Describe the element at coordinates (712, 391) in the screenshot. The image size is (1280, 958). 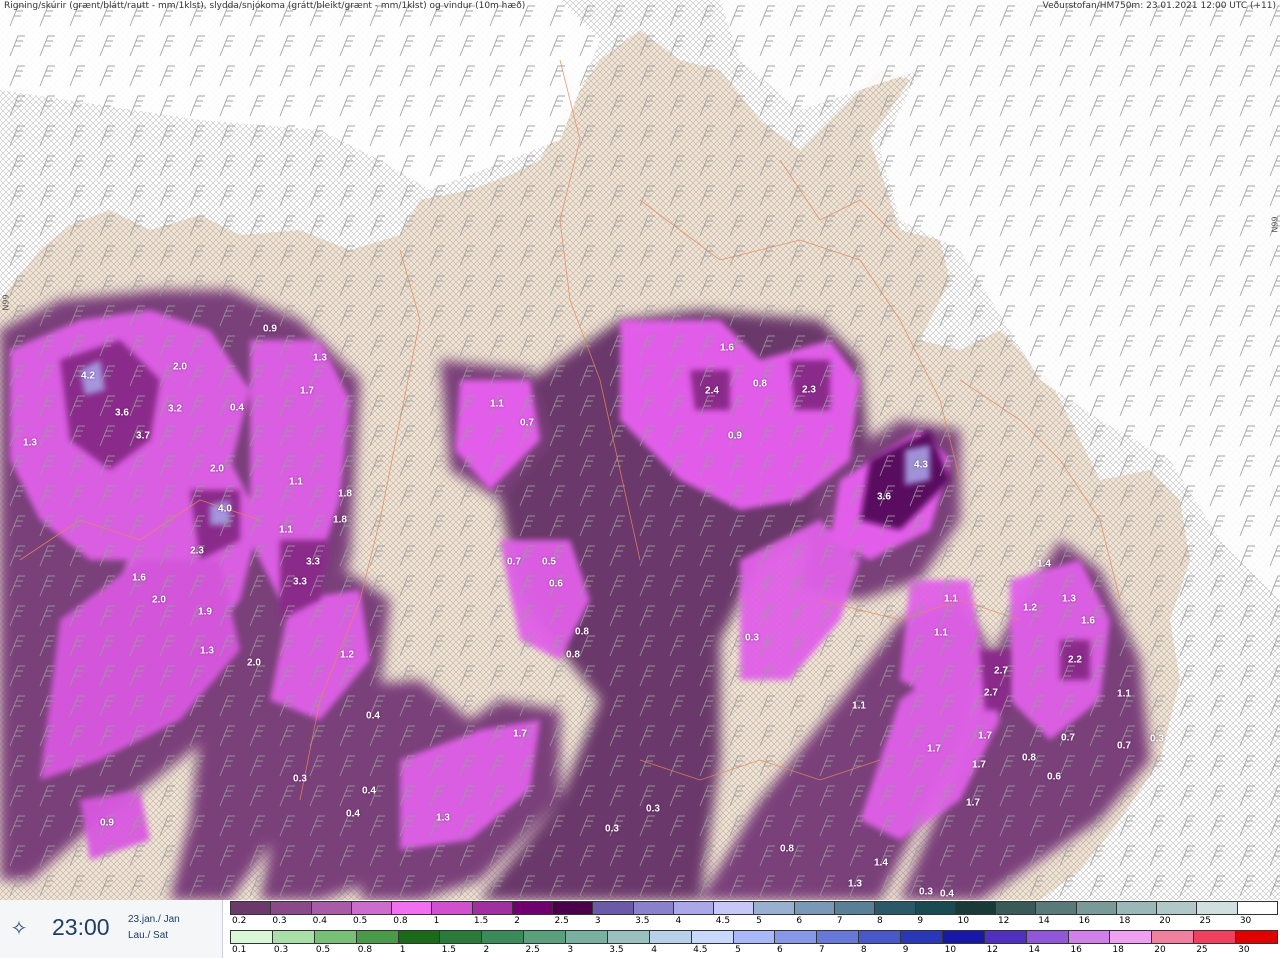
I see `precip-value-label: 2.4` at that location.